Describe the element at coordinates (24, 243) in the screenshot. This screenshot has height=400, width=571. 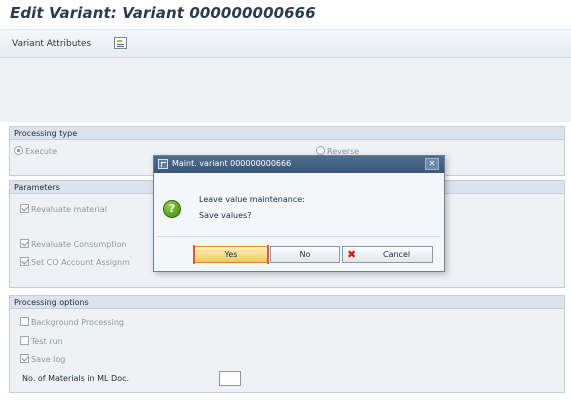
I see `revaluate-consumption-box` at that location.